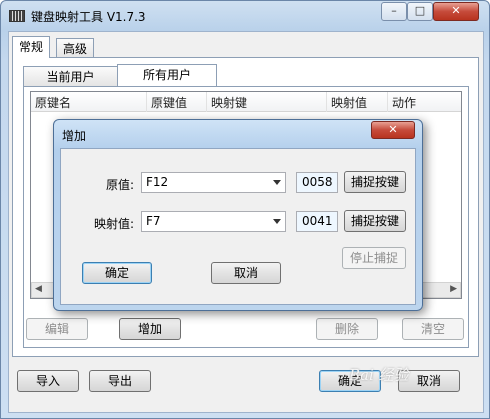 This screenshot has width=490, height=419. What do you see at coordinates (456, 11) in the screenshot?
I see `close-button: ✕` at bounding box center [456, 11].